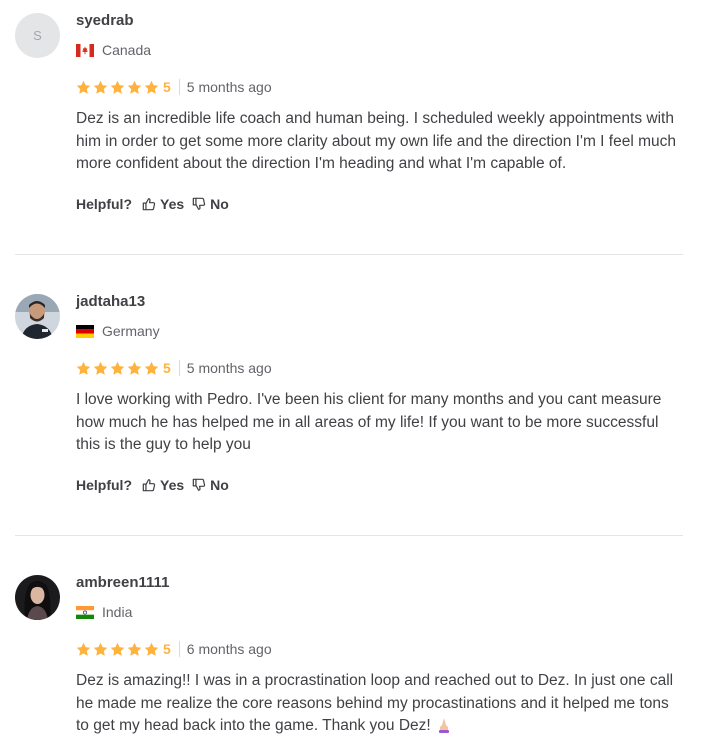 This screenshot has width=705, height=747. Describe the element at coordinates (127, 50) in the screenshot. I see `country-name: Canada` at that location.